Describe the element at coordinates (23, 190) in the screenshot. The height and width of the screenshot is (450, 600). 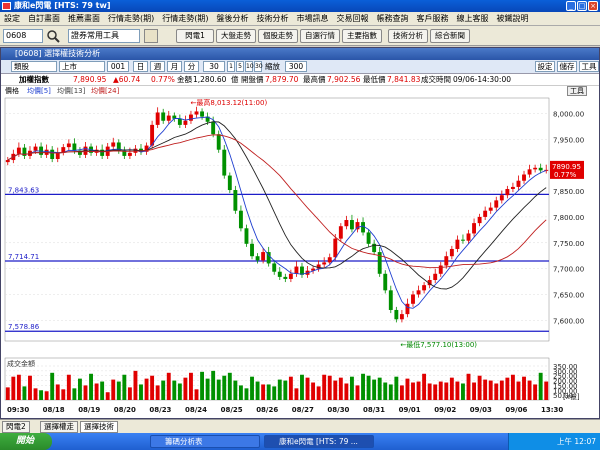
I see `reference-line-label: 7,843.63` at that location.